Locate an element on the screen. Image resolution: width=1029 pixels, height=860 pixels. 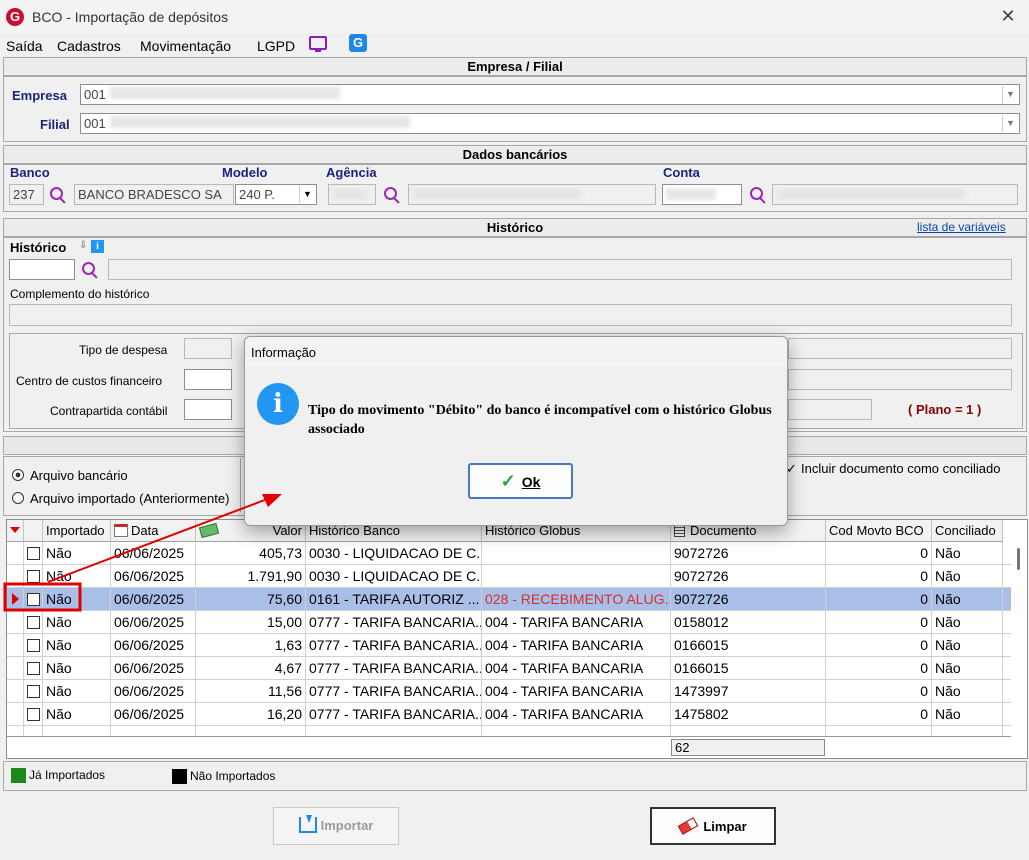
annotation-overlay is located at coordinates (142, 553).